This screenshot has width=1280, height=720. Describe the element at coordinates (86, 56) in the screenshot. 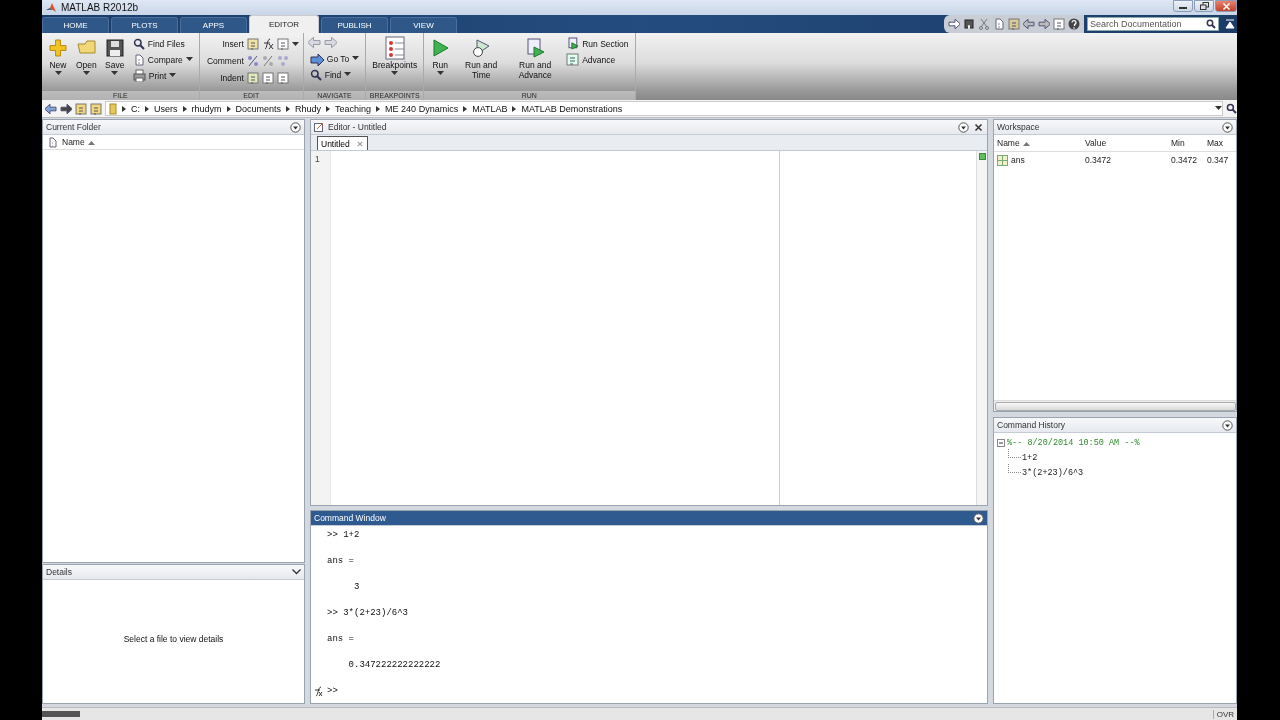

I see `ribbon-button: Open` at that location.